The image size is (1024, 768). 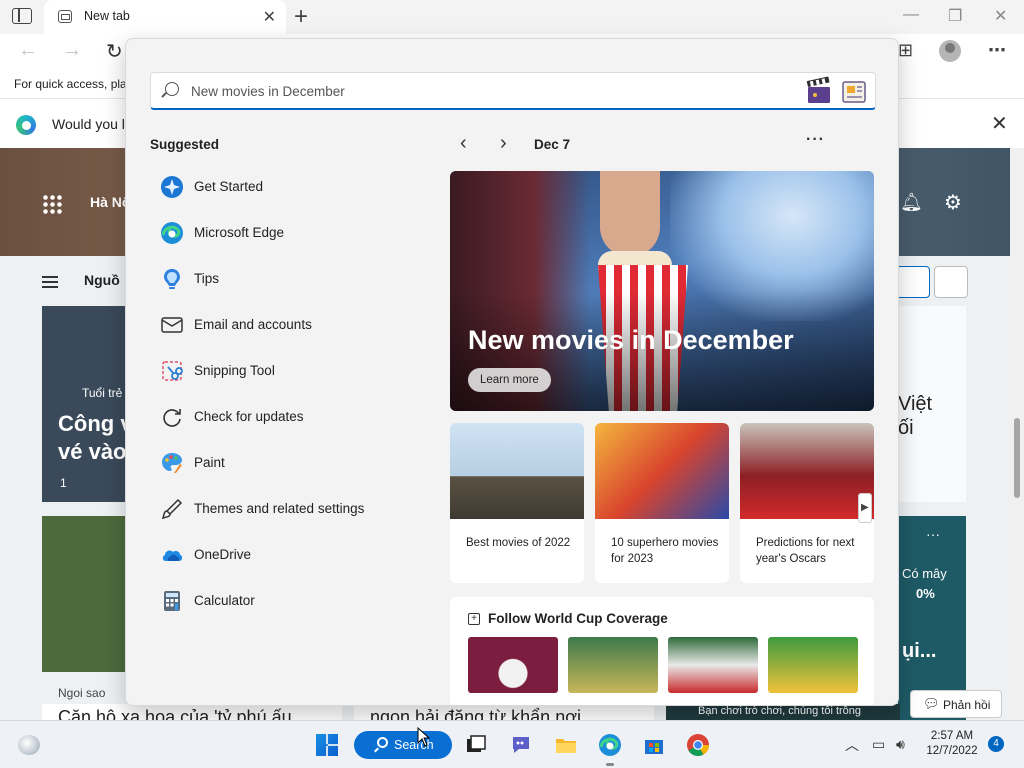 What do you see at coordinates (172, 371) in the screenshot?
I see `scissors-icon` at bounding box center [172, 371].